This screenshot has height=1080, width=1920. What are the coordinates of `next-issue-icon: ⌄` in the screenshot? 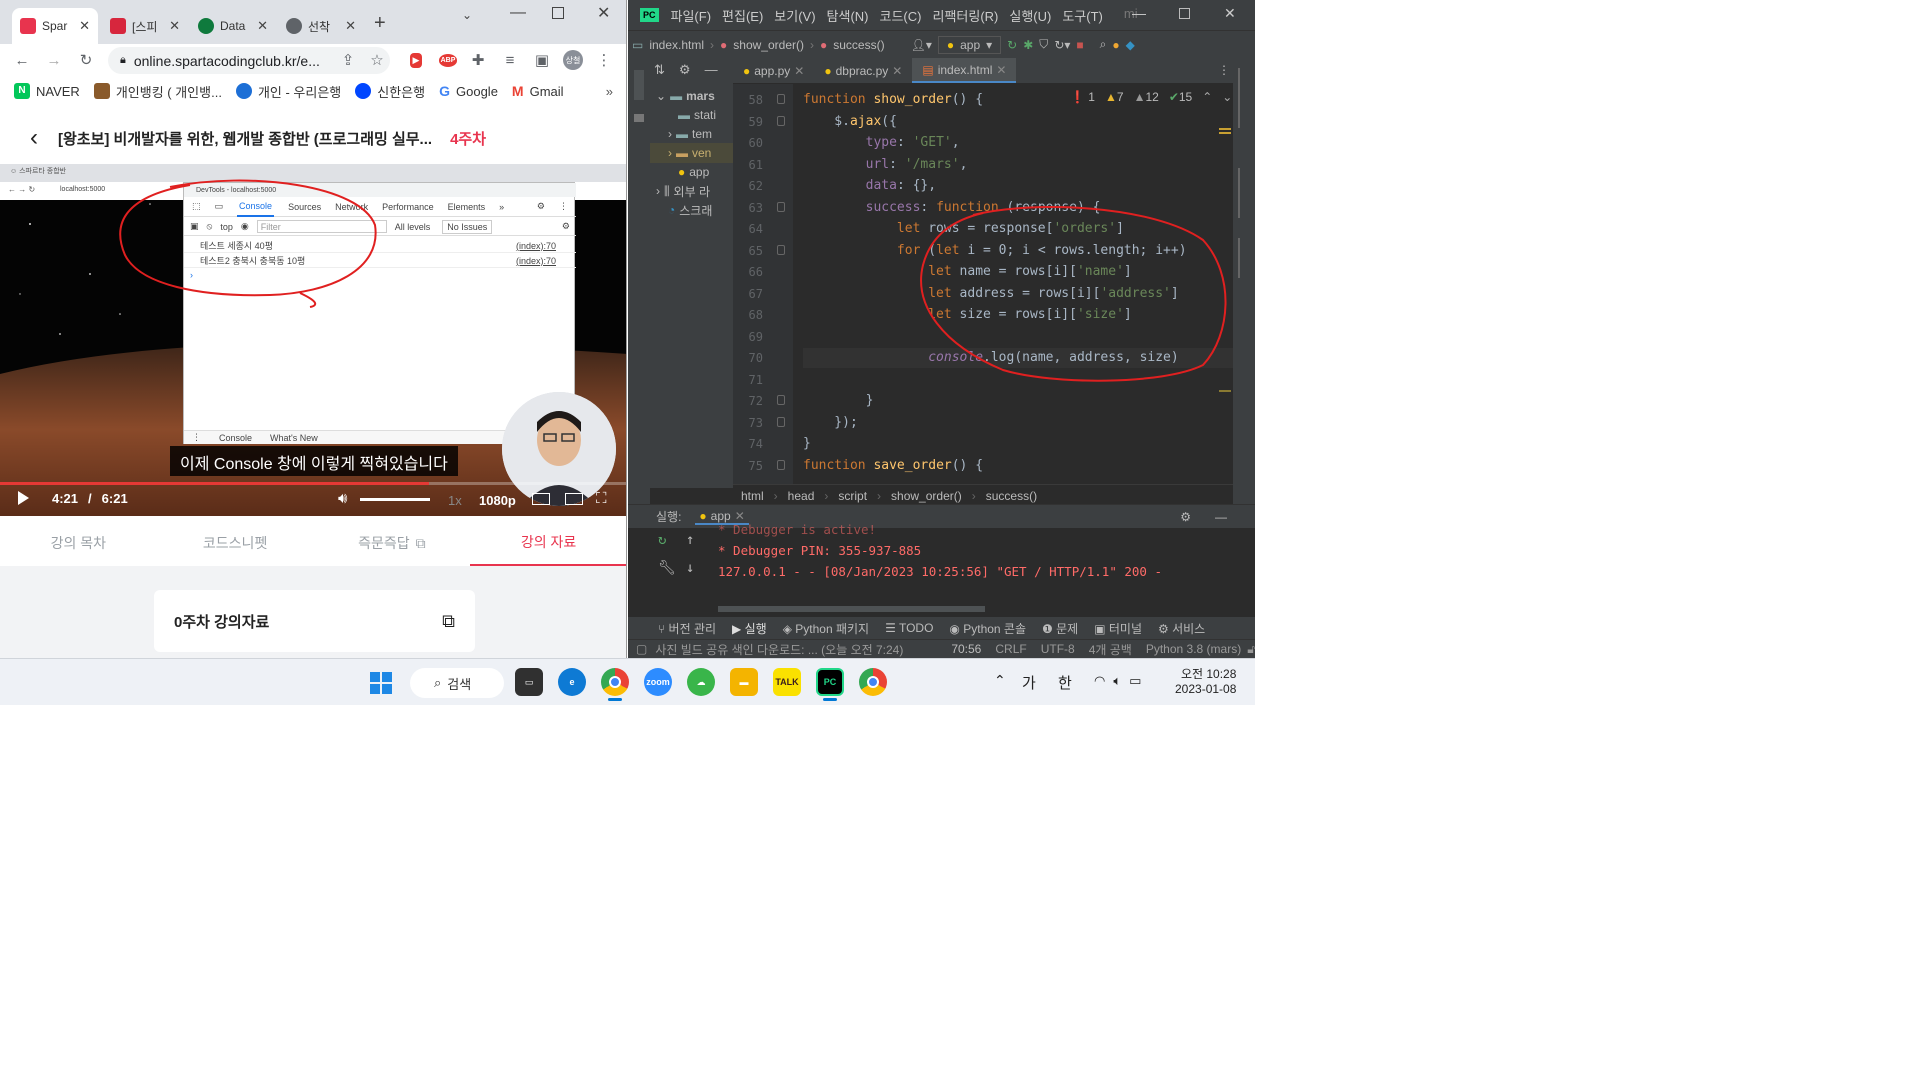 It's located at (1227, 97).